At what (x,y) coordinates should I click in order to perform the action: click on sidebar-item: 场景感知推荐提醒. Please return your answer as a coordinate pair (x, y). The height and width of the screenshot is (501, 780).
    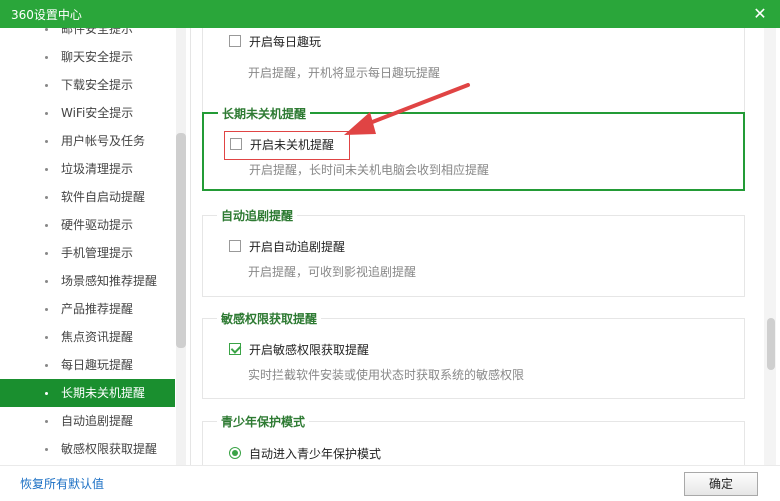
    Looking at the image, I should click on (87, 281).